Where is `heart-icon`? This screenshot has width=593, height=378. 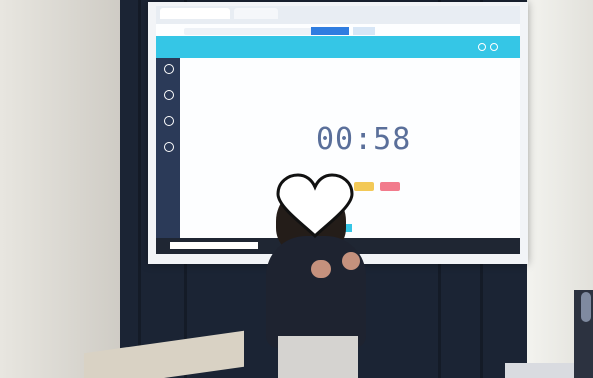
heart-icon is located at coordinates (315, 206).